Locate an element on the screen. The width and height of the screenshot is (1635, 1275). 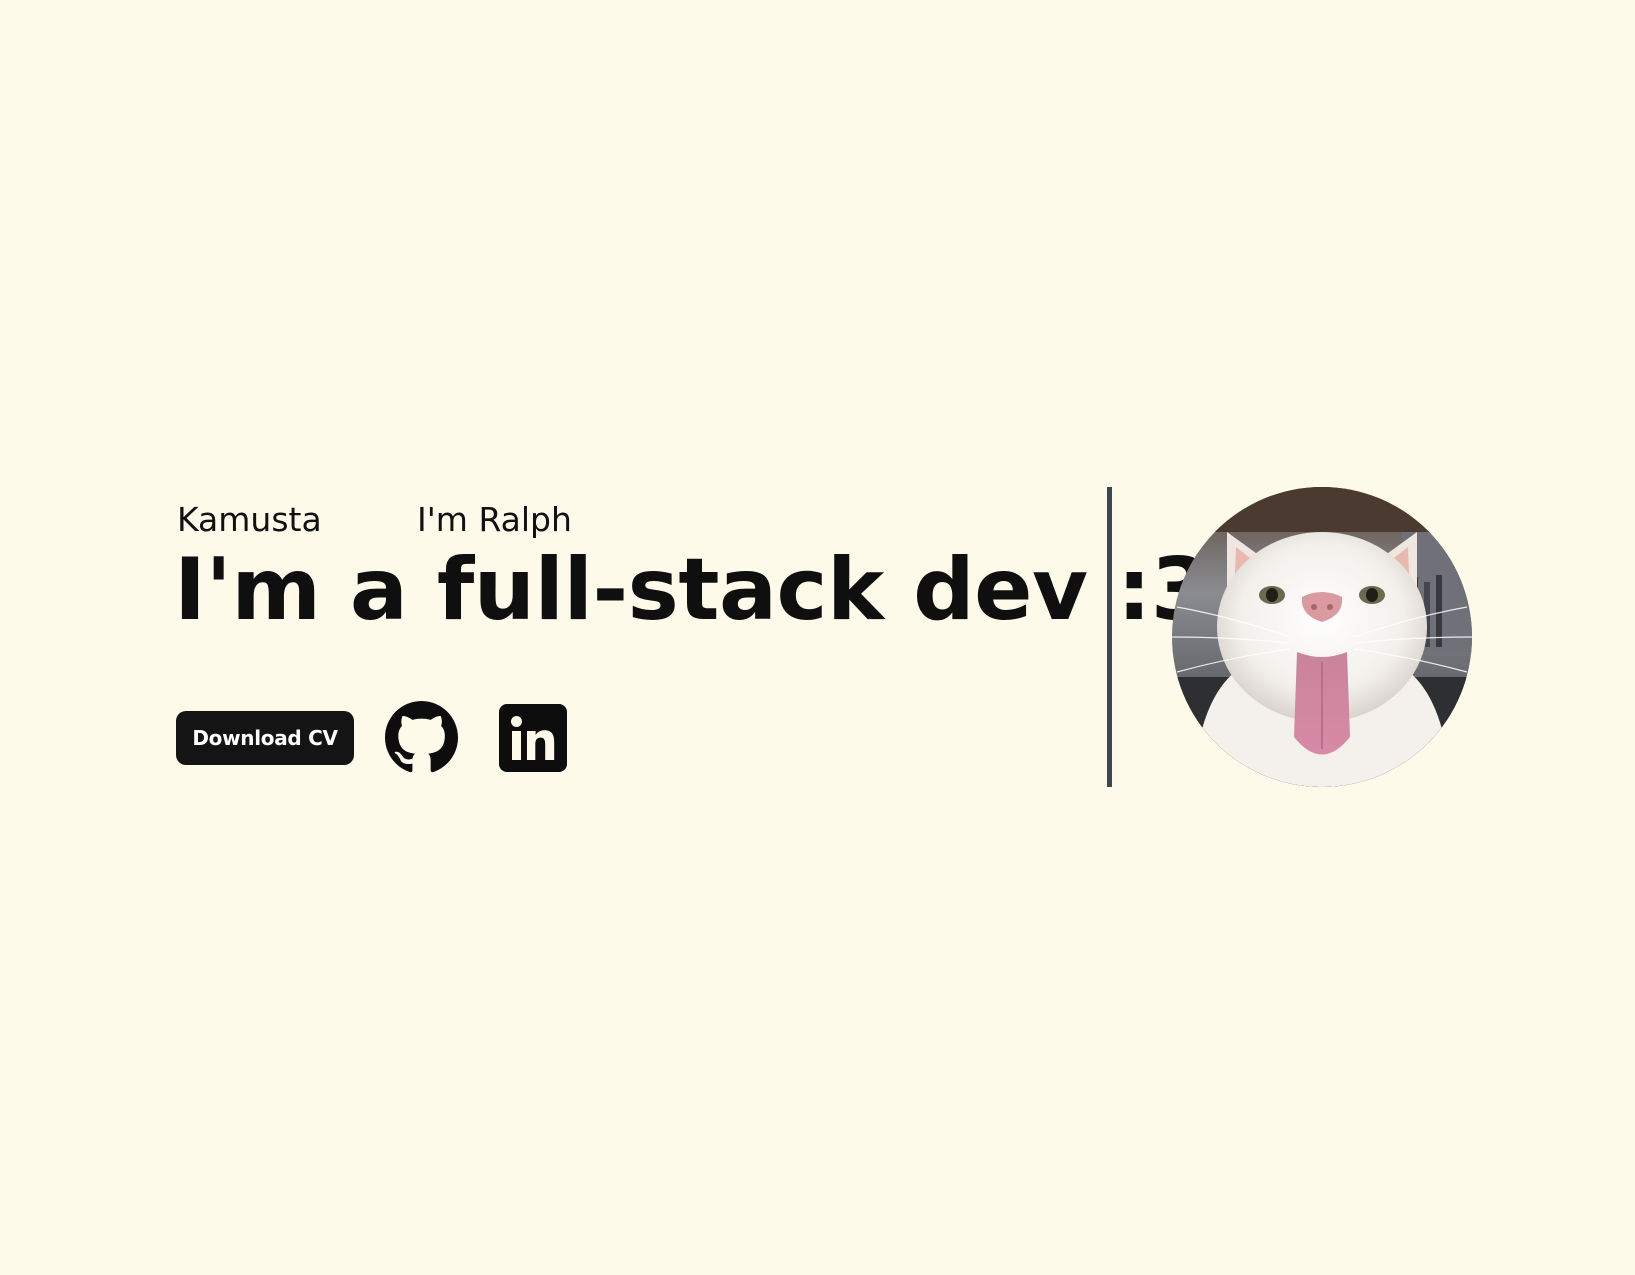
cat-photo-illustration is located at coordinates (1322, 637).